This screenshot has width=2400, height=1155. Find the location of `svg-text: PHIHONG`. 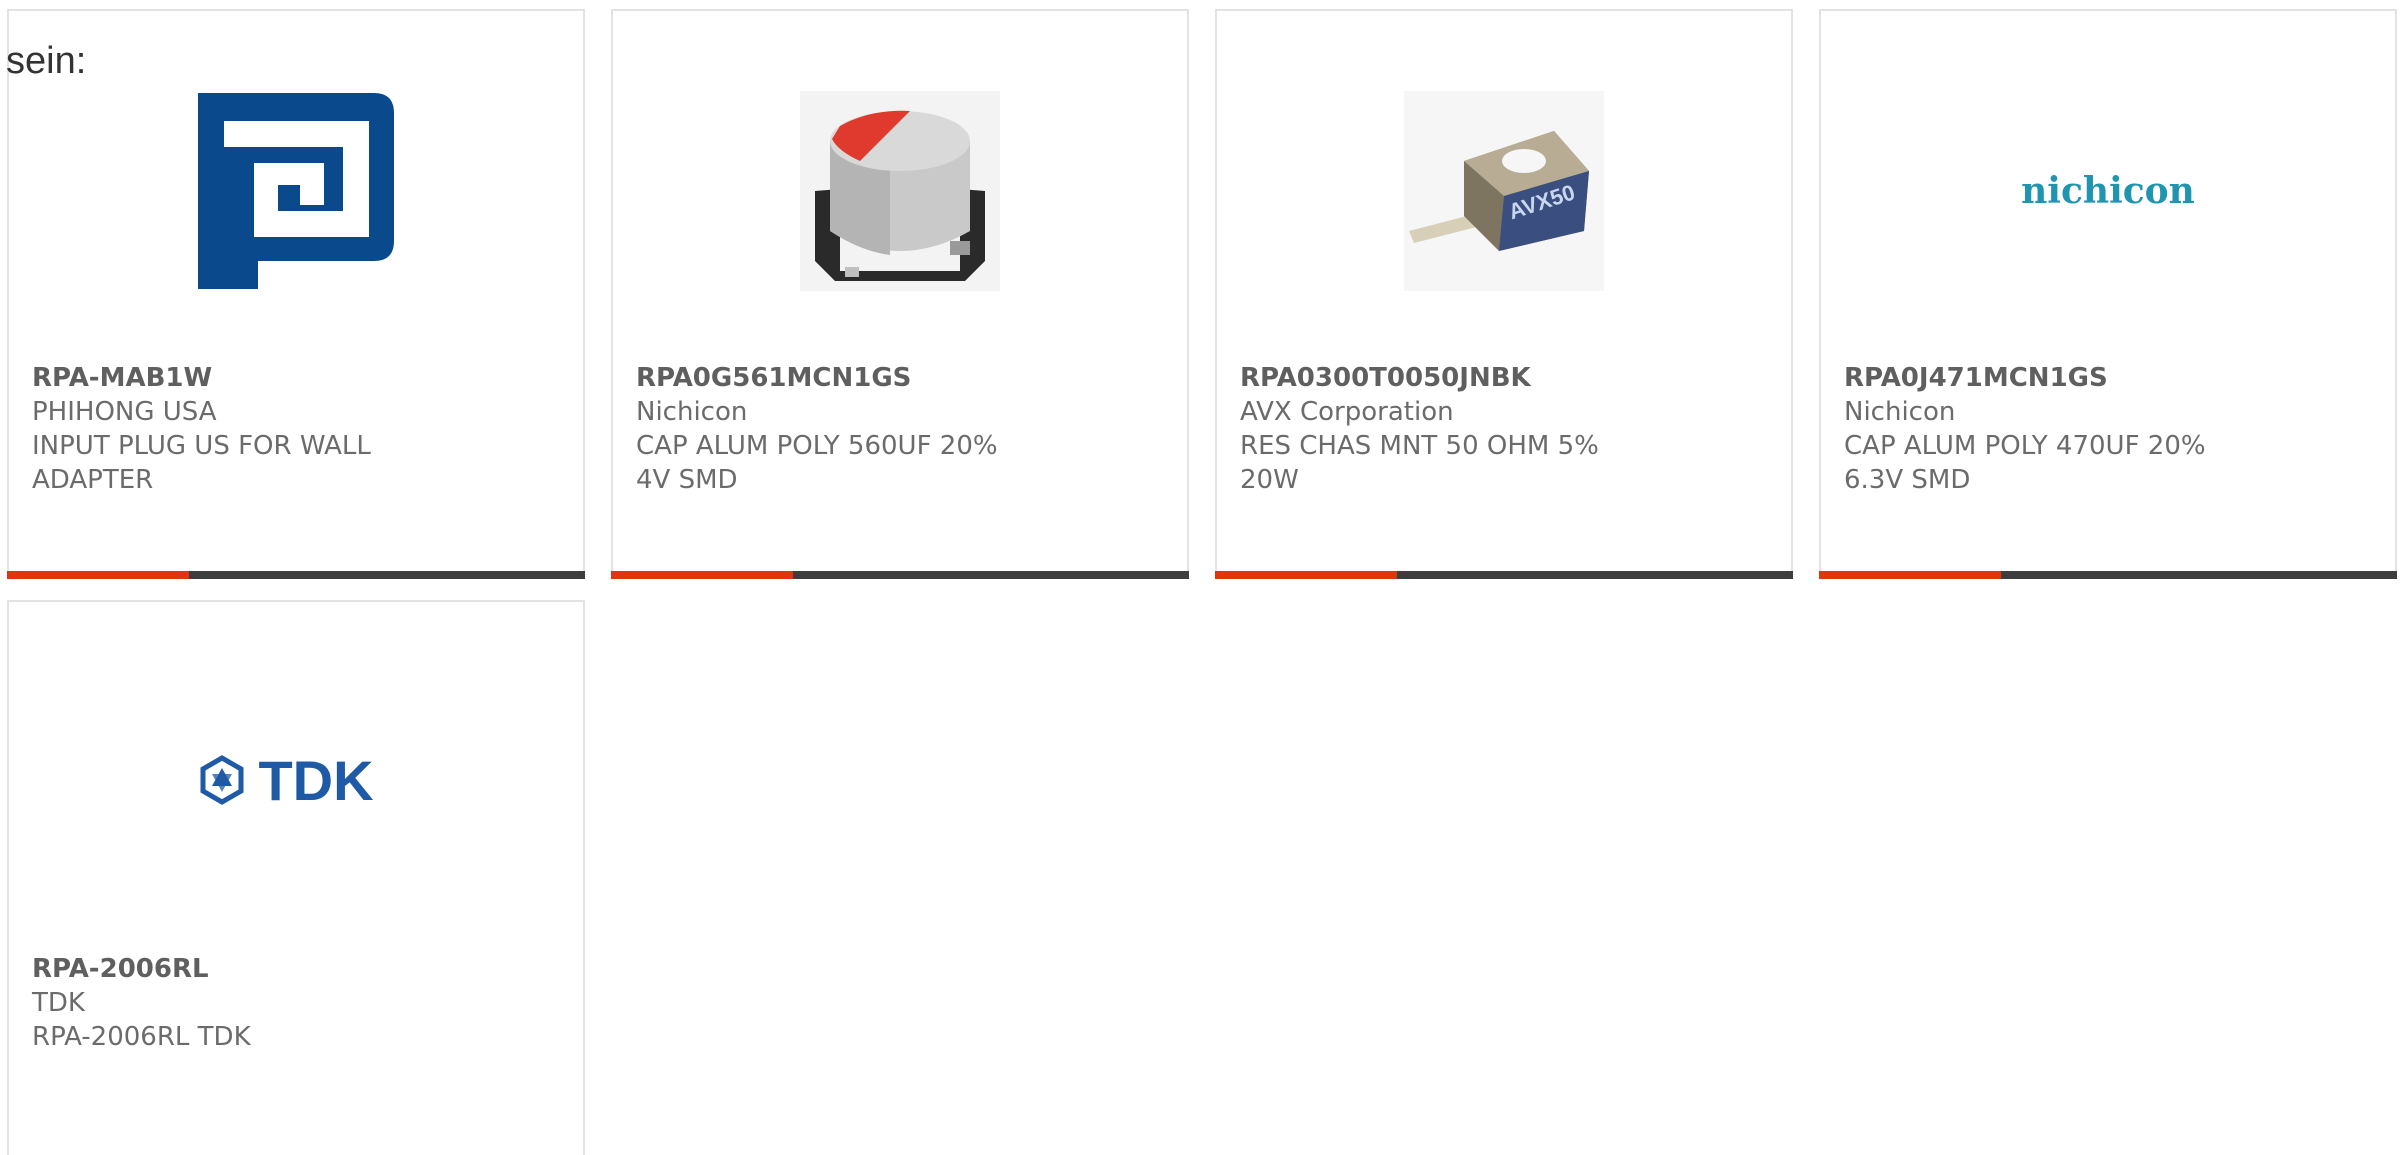

svg-text: PHIHONG is located at coordinates (327, 275).